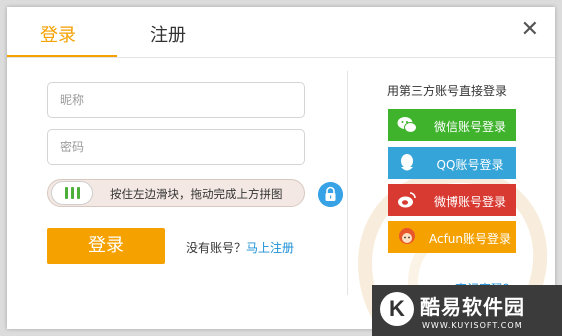  What do you see at coordinates (407, 162) in the screenshot?
I see `qq-icon` at bounding box center [407, 162].